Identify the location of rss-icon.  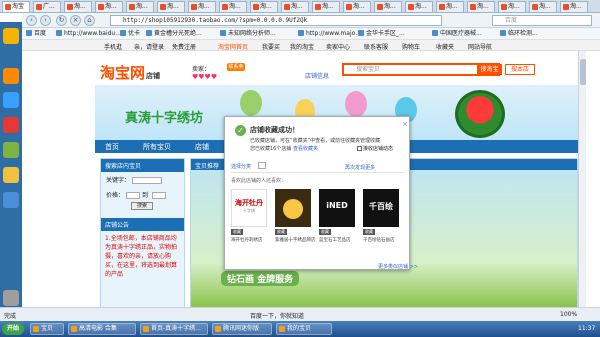
(11, 76).